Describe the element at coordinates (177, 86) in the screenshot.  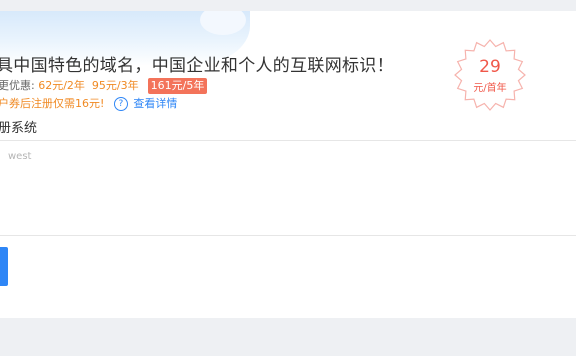
I see `price-5yr-badge: 161元/5年` at that location.